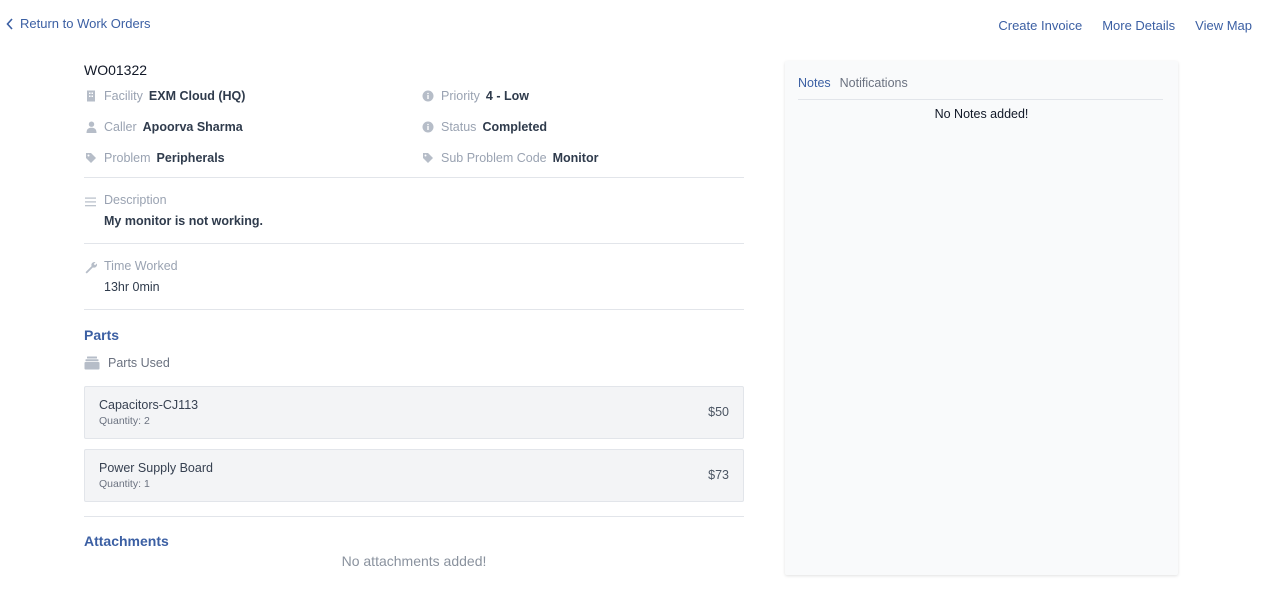 The width and height of the screenshot is (1273, 608). I want to click on caller-label: Caller, so click(120, 127).